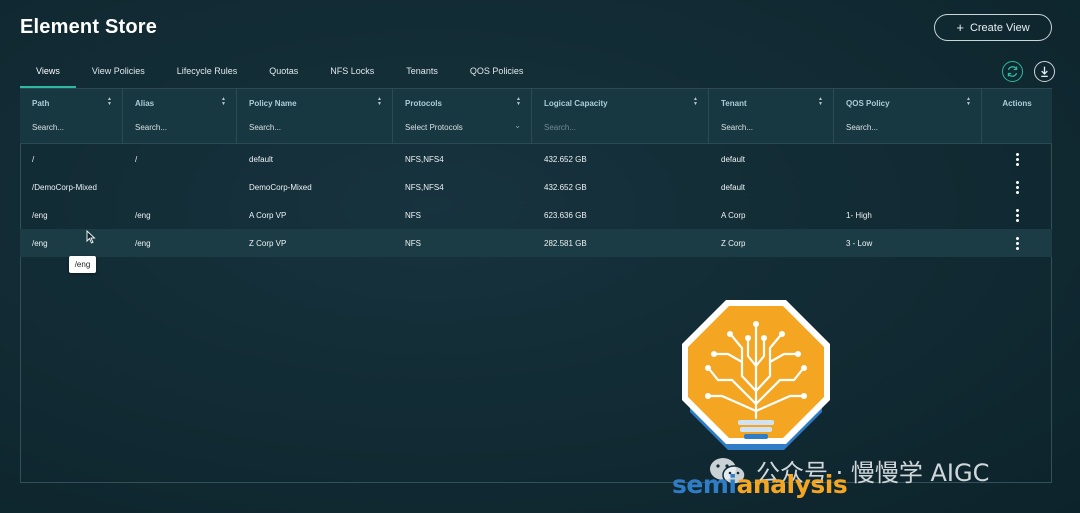  I want to click on logo-text-semi: semi, so click(704, 484).